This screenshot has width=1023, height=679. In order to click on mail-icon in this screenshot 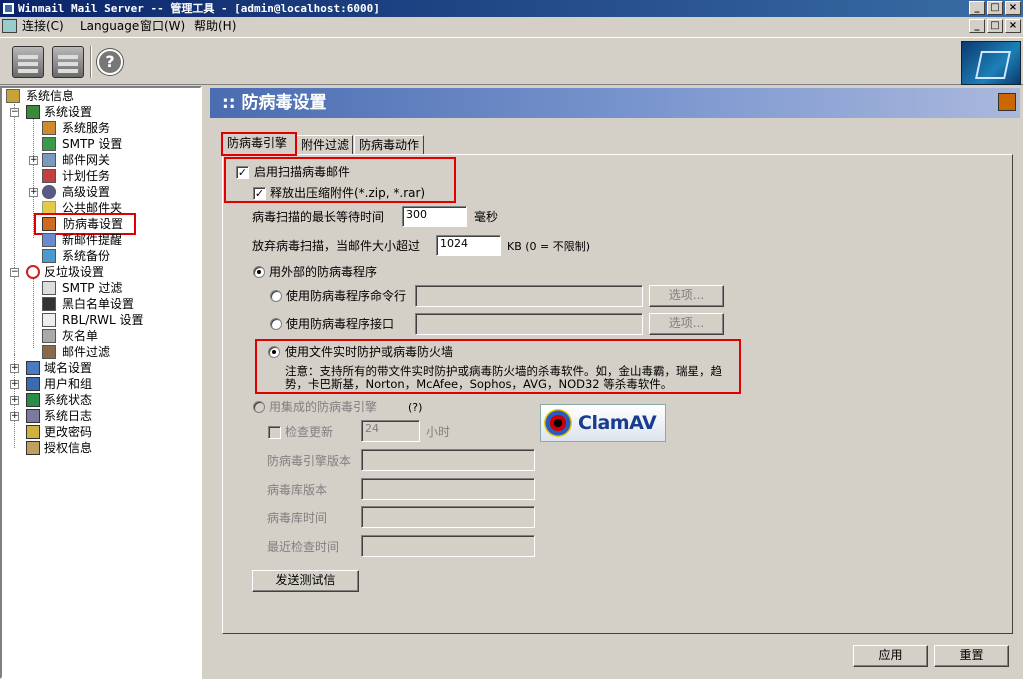, I will do `click(49, 320)`.